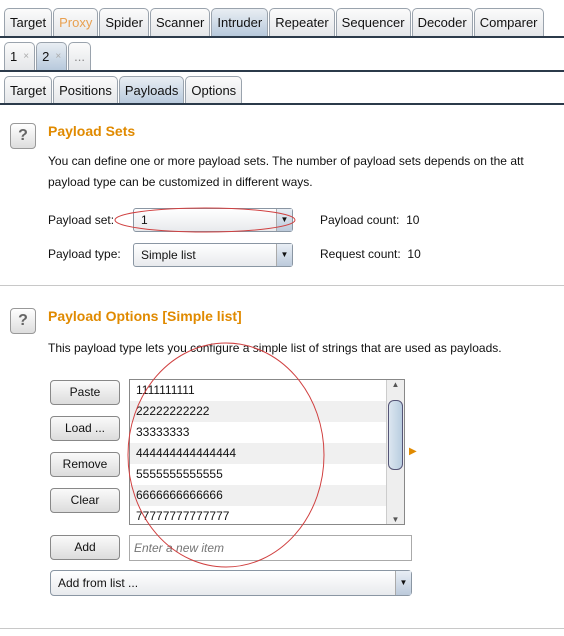  I want to click on paste-button: Paste, so click(85, 392).